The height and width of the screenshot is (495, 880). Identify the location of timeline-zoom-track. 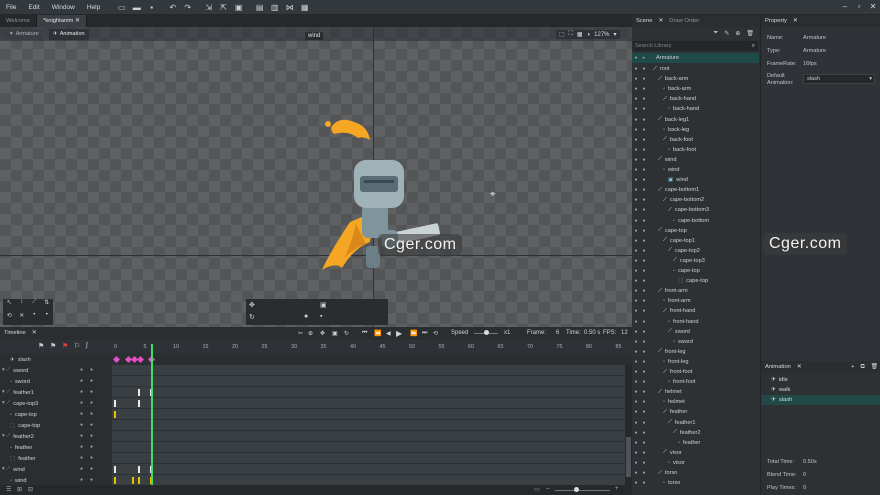
(582, 490).